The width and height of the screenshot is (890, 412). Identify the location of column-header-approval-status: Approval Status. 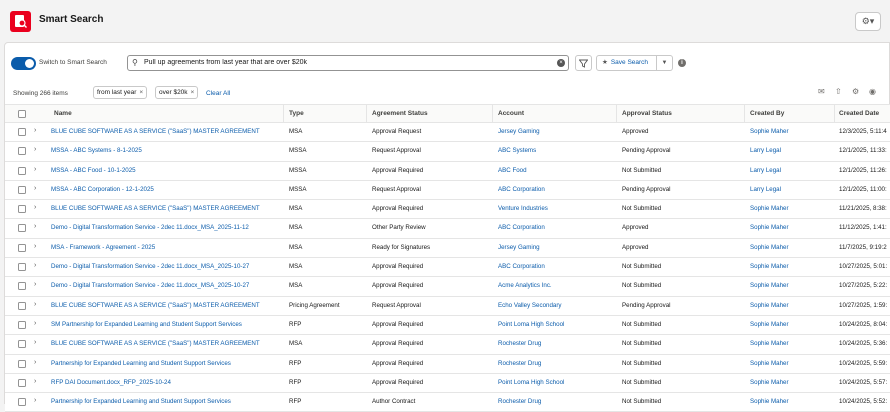
(647, 113).